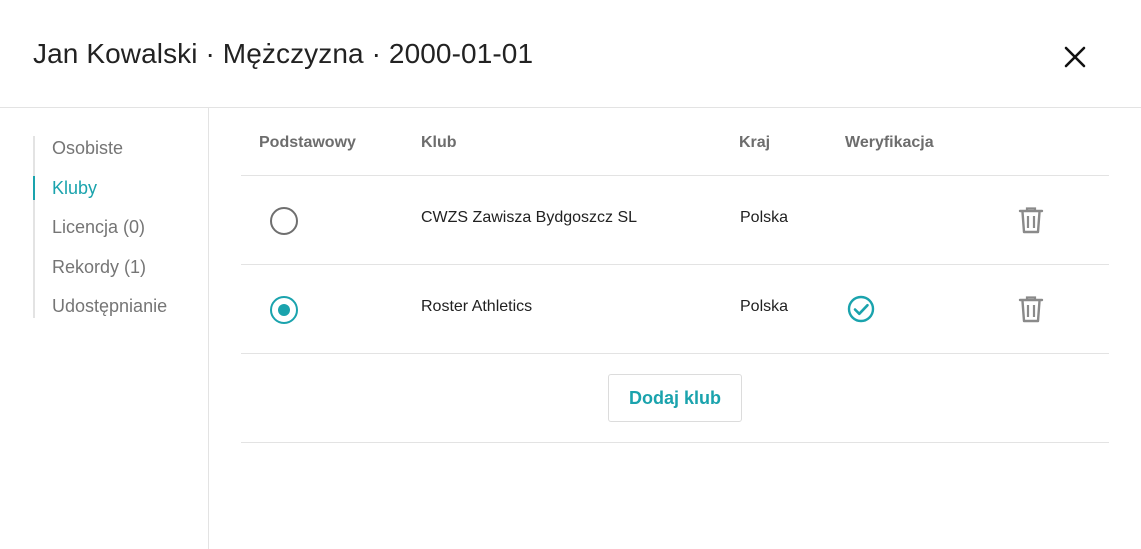  What do you see at coordinates (675, 309) in the screenshot?
I see `table-row: Roster Athletics Polska` at bounding box center [675, 309].